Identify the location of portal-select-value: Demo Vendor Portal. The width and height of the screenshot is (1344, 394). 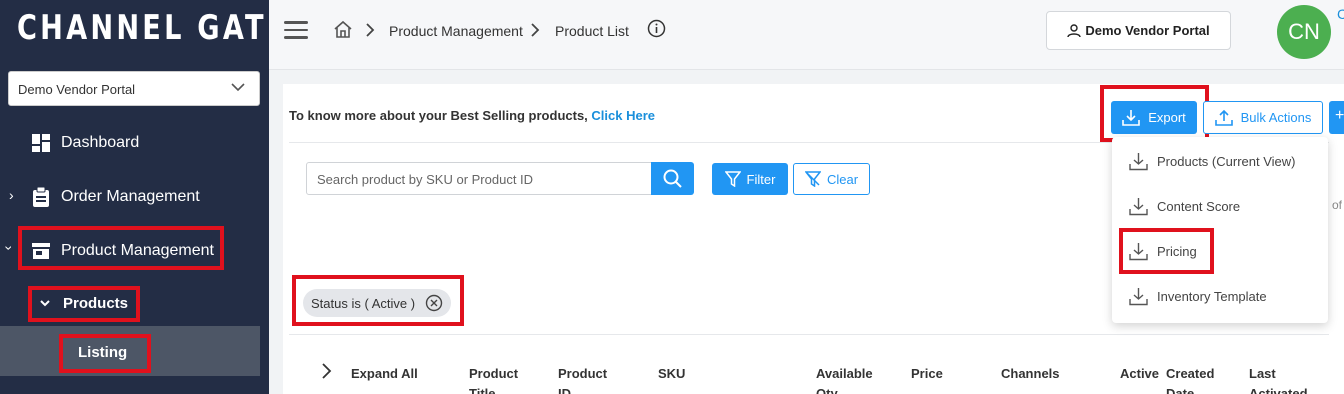
(77, 89).